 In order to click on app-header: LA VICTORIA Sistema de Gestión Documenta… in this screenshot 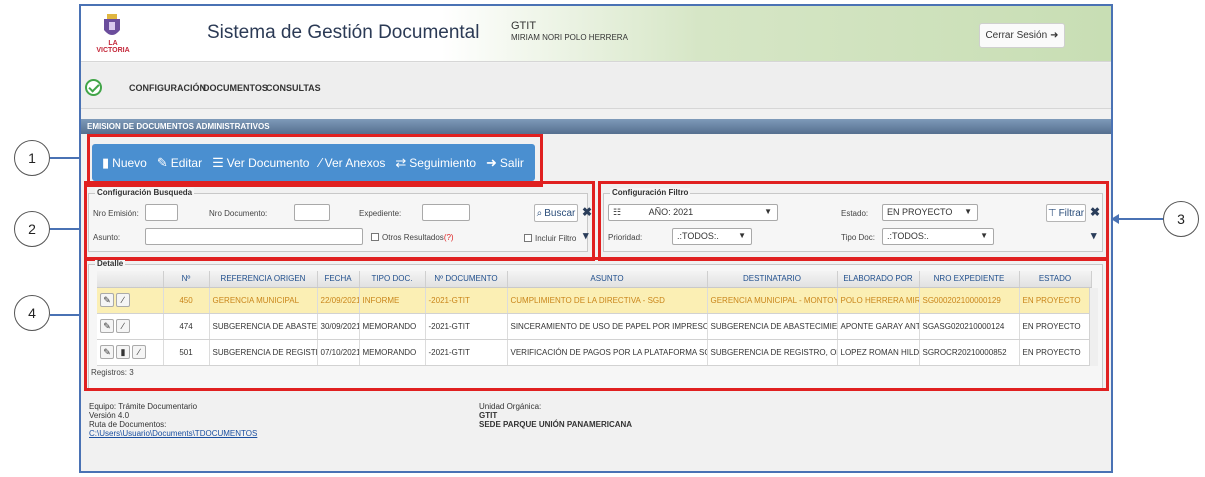, I will do `click(596, 34)`.